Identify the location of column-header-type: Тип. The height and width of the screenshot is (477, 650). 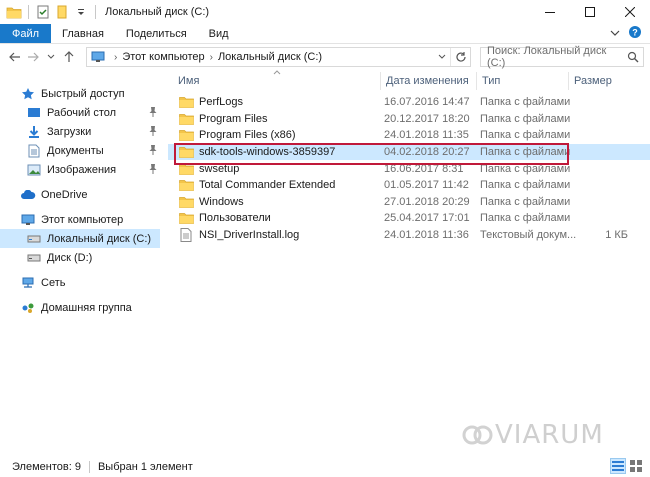
(522, 81).